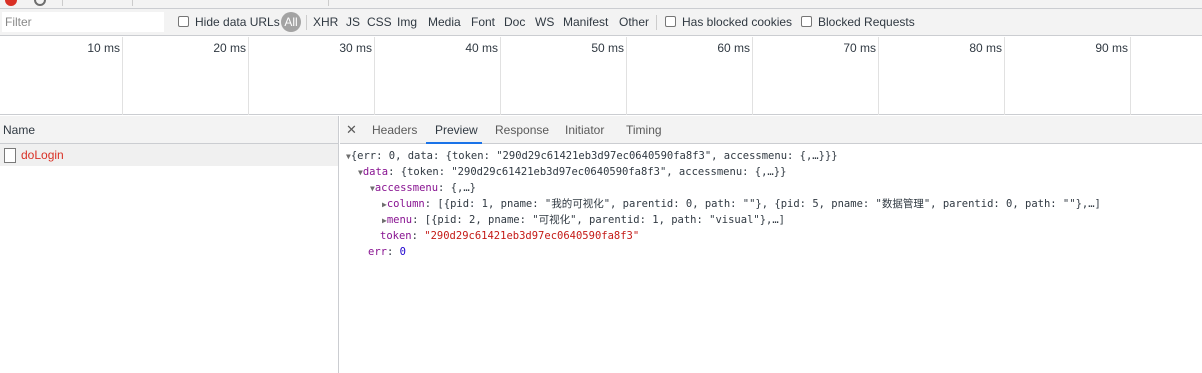 This screenshot has width=1202, height=373. Describe the element at coordinates (806, 21) in the screenshot. I see `blocked-requests-checkbox` at that location.